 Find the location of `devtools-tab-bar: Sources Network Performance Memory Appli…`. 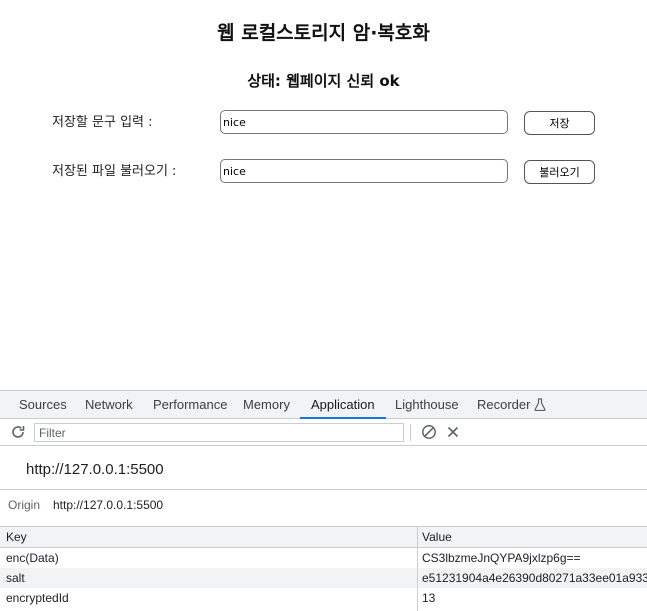

devtools-tab-bar: Sources Network Performance Memory Appli… is located at coordinates (323, 405).